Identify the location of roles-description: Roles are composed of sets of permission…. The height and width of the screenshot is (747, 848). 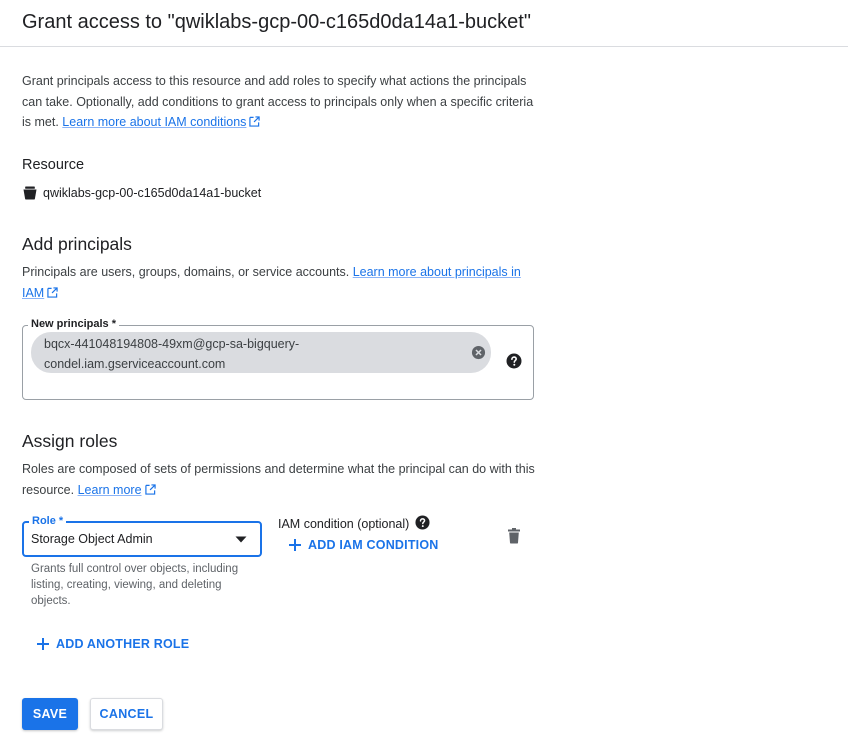
(282, 480).